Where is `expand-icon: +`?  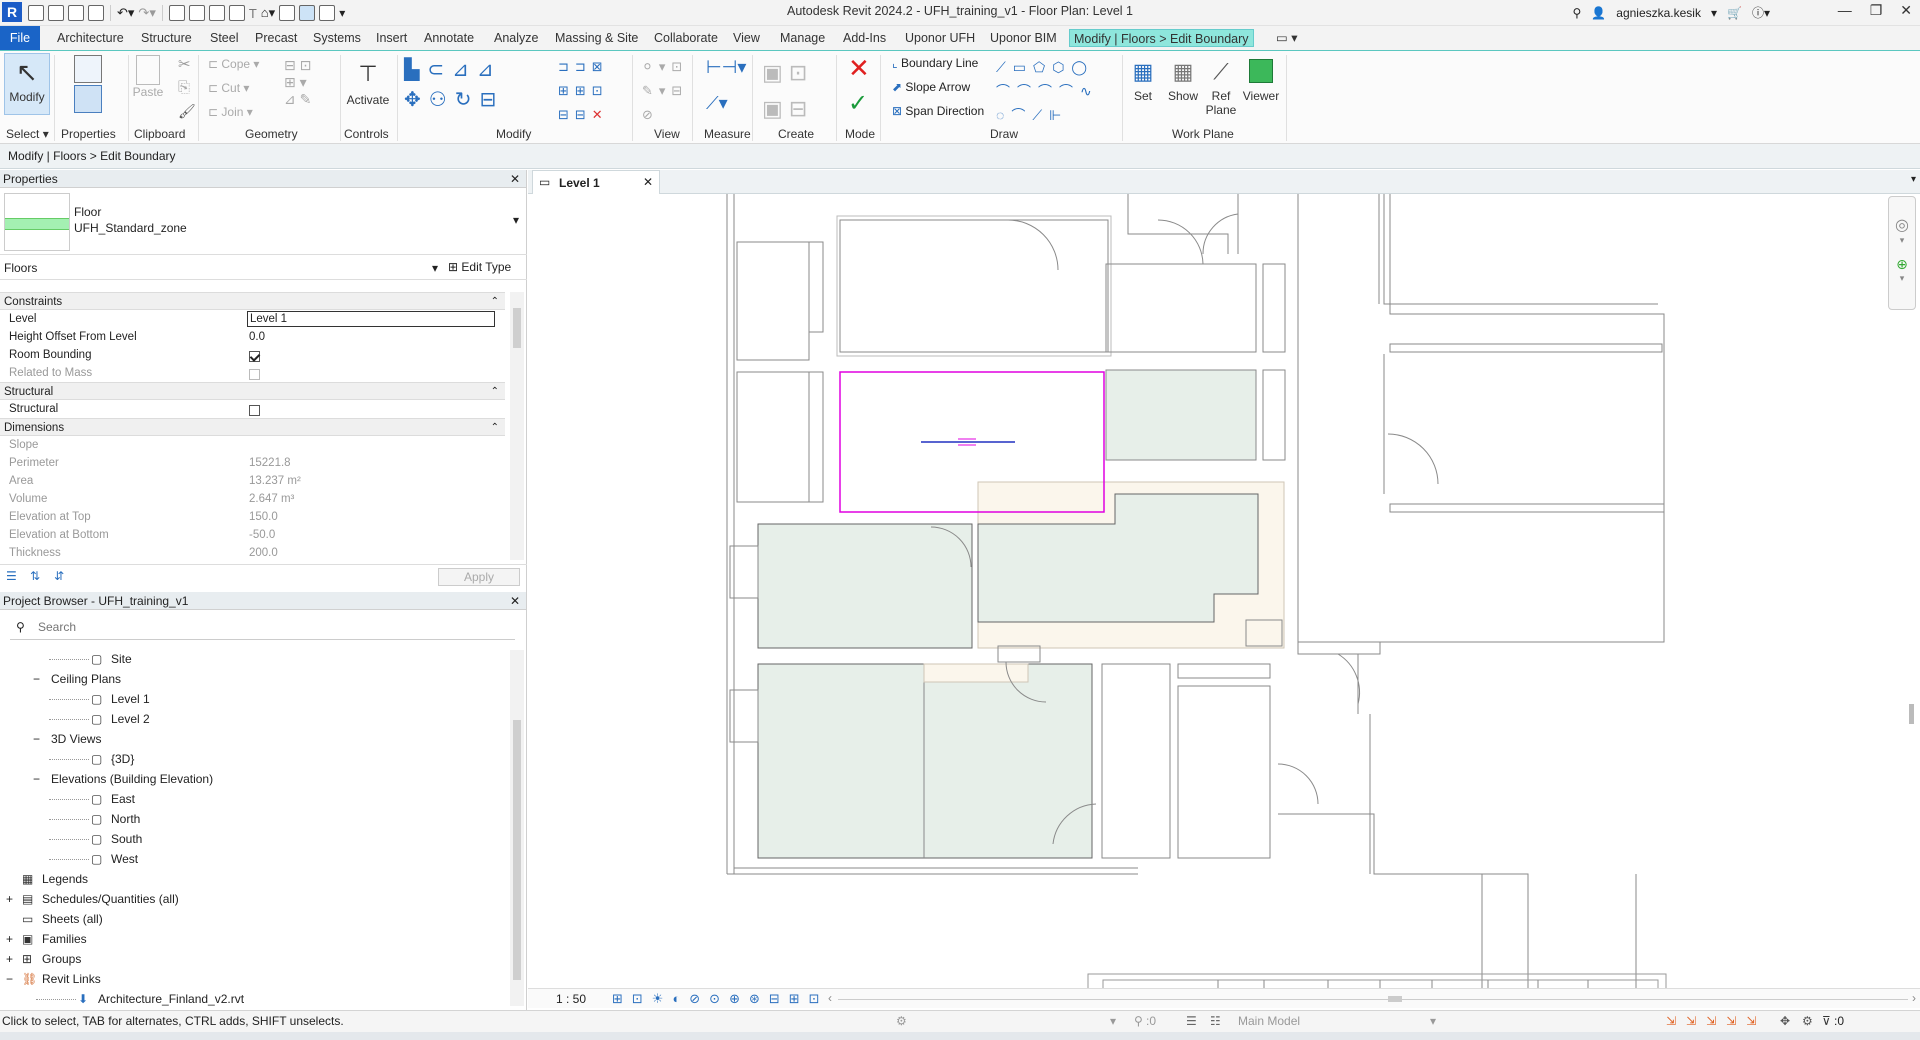 expand-icon: + is located at coordinates (9, 959).